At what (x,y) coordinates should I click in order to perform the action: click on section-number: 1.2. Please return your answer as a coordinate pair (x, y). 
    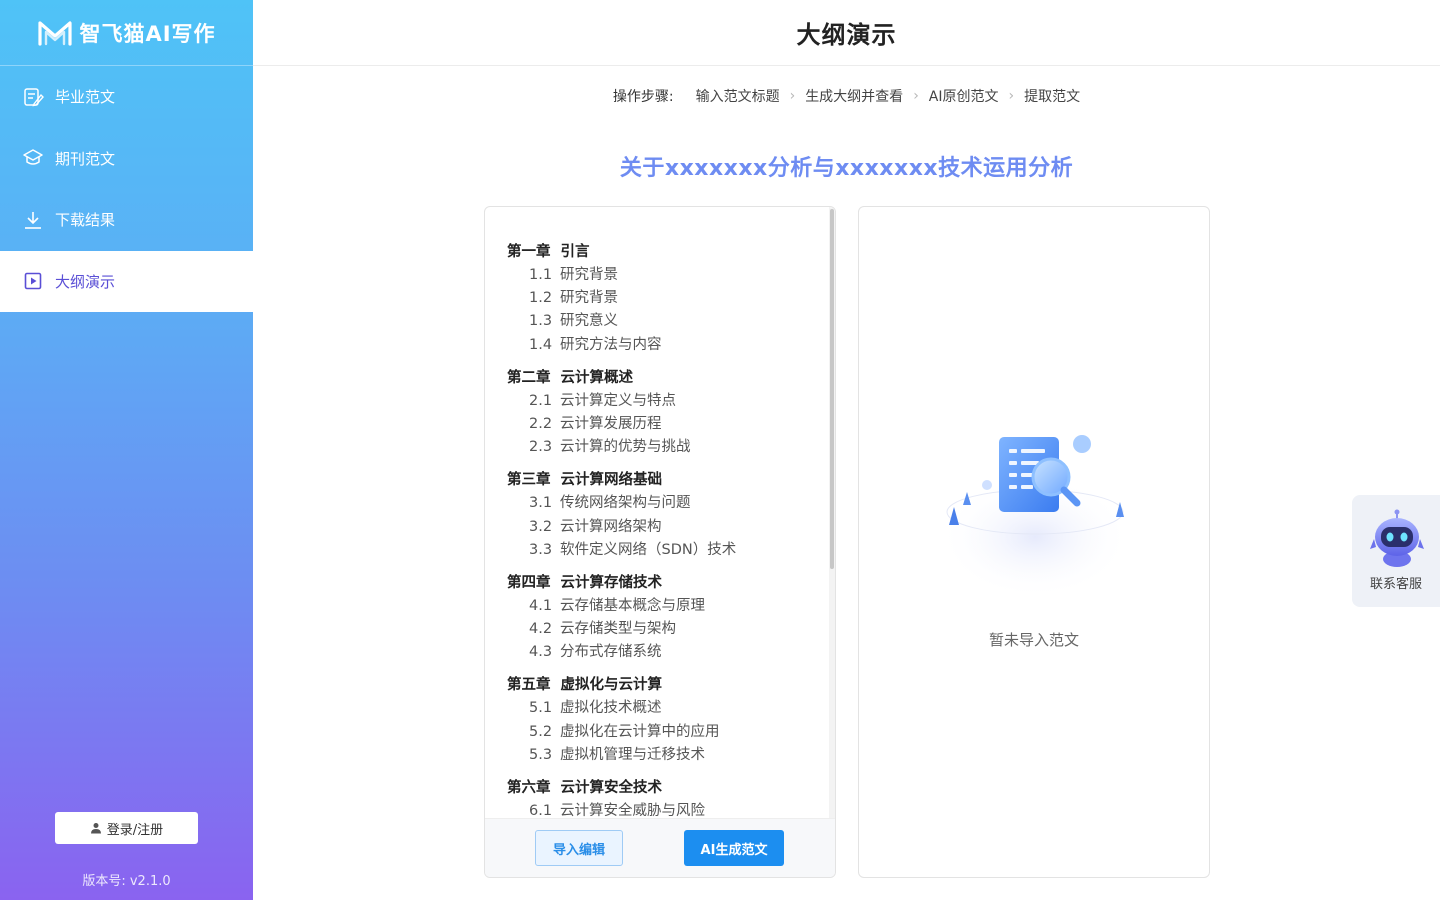
    Looking at the image, I should click on (541, 298).